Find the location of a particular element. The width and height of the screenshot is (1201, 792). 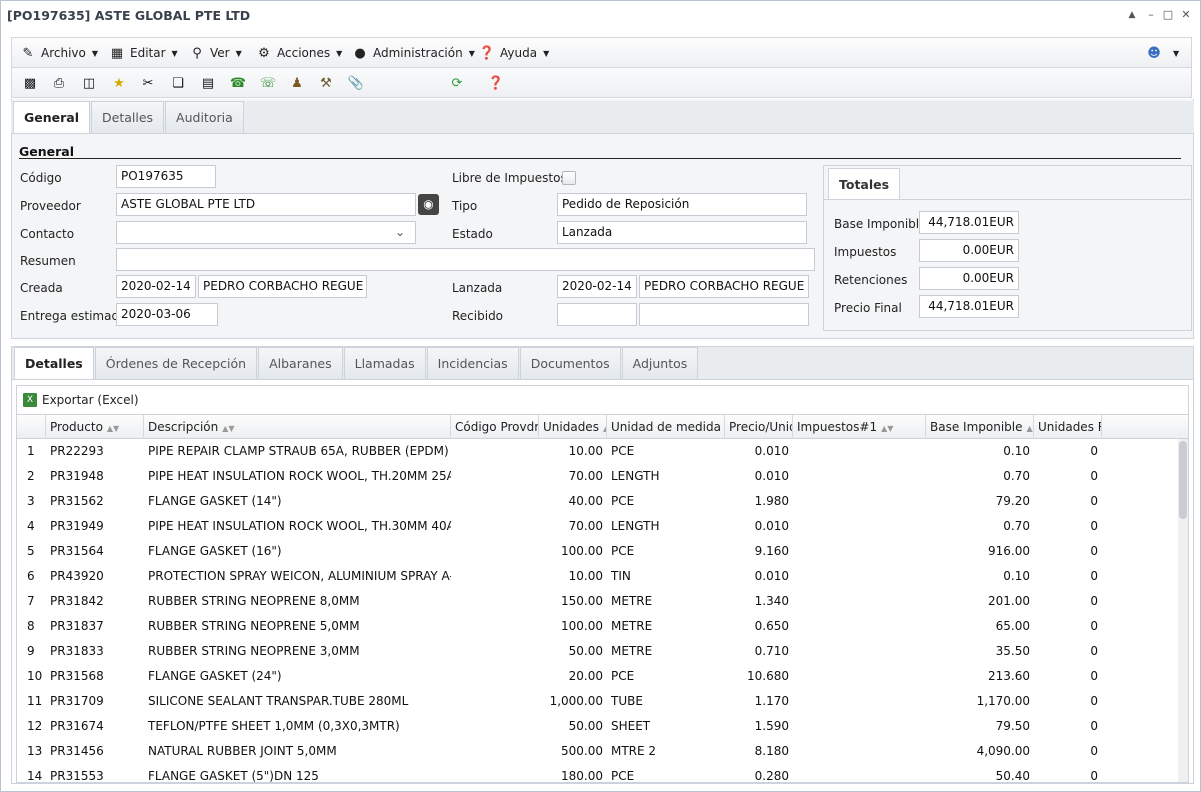

row-number: 9 is located at coordinates (31, 651).